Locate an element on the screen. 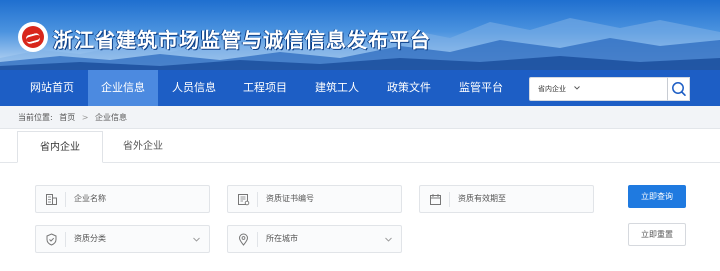 The height and width of the screenshot is (271, 720). nav-item-projects: 工程项目 is located at coordinates (265, 88).